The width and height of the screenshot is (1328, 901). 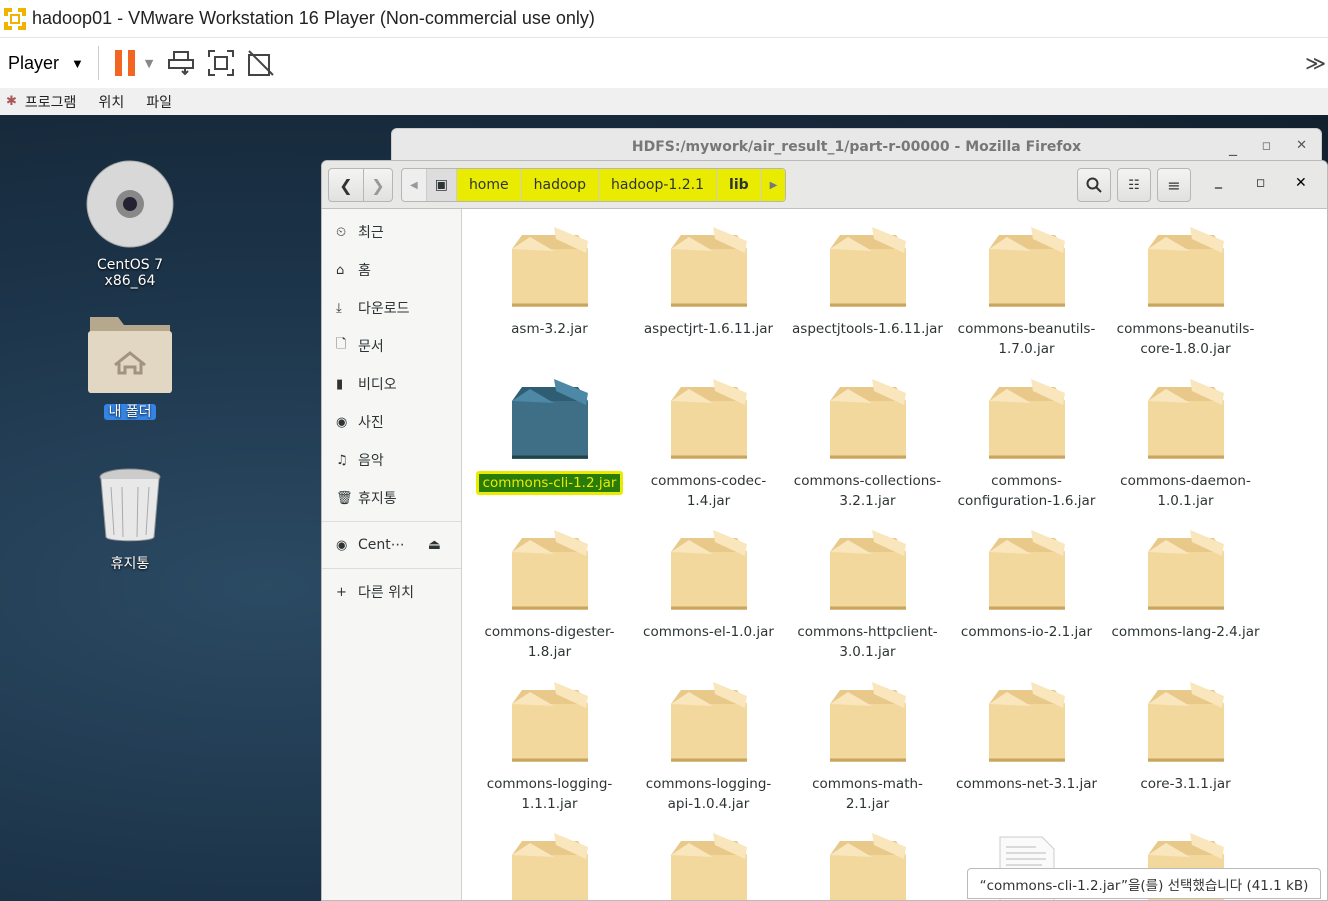 What do you see at coordinates (489, 185) in the screenshot?
I see `breadcrumb-home: home` at bounding box center [489, 185].